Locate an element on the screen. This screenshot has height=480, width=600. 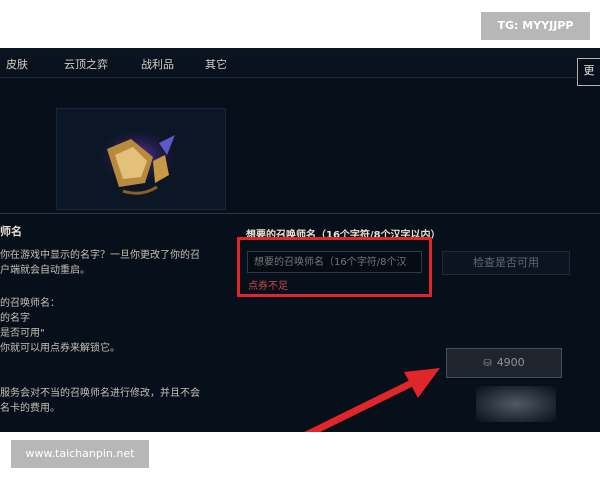
check-availability-button: 检查是否可用 is located at coordinates (506, 263).